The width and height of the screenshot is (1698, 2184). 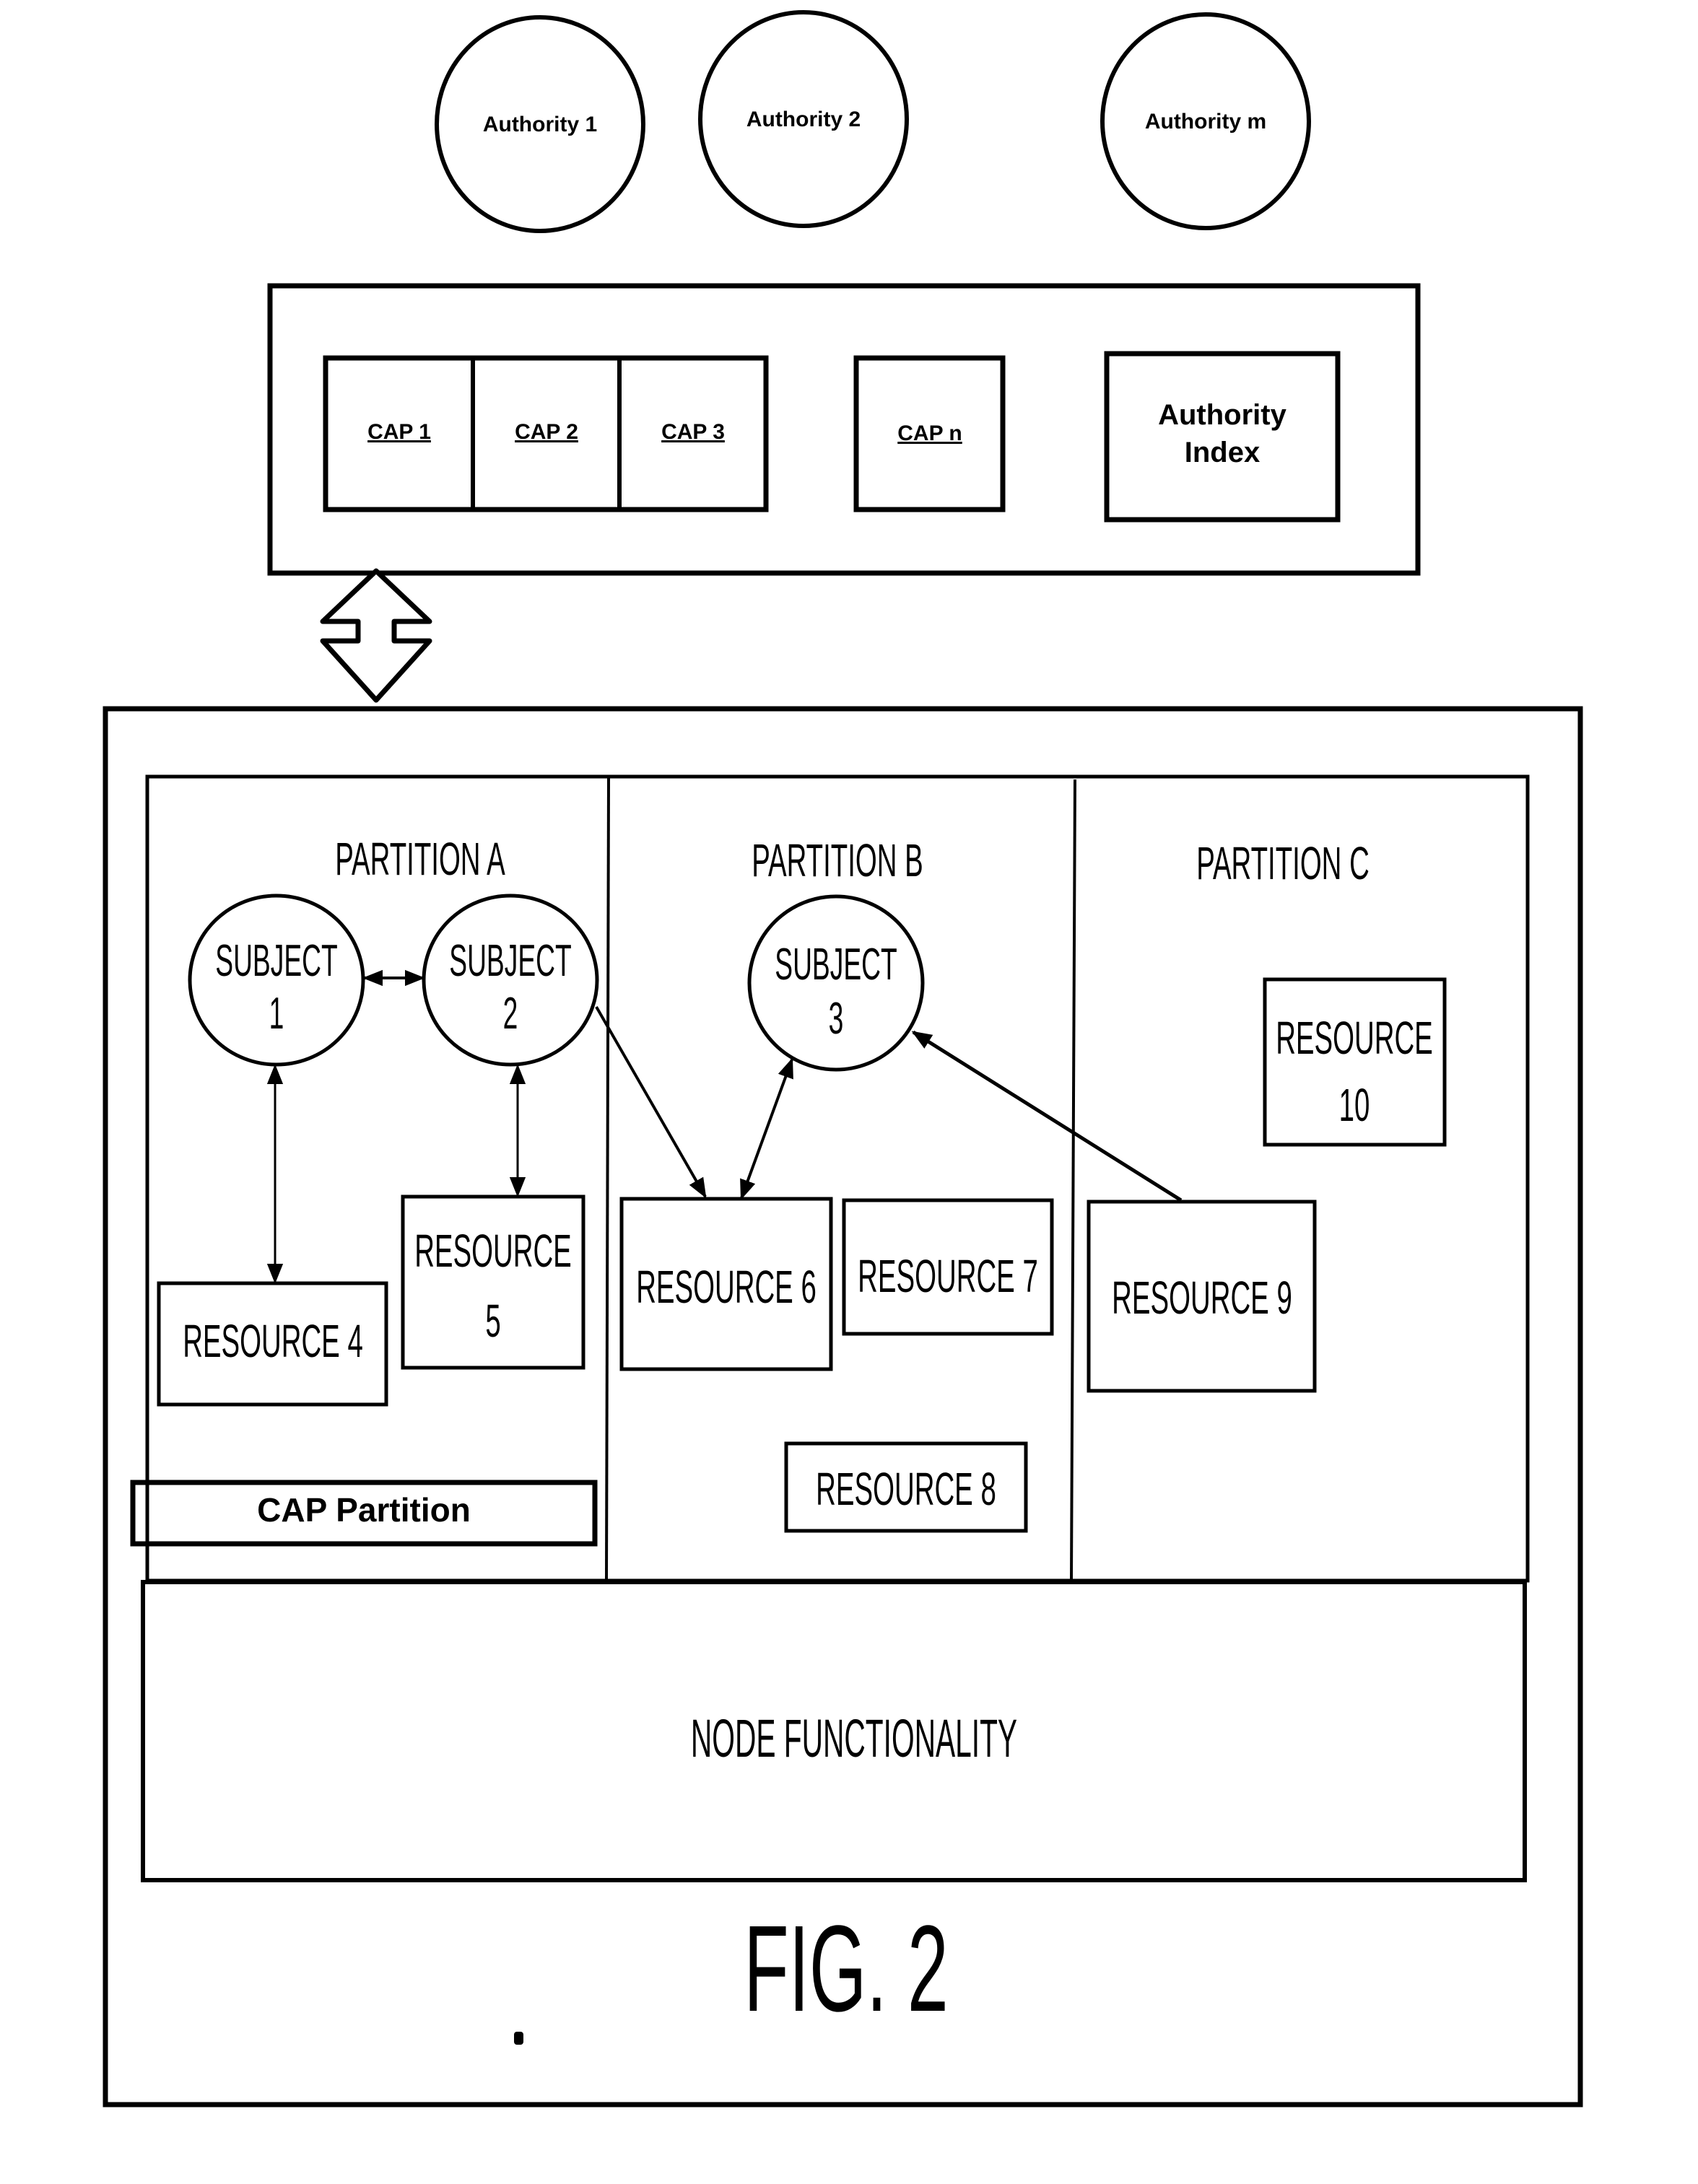 What do you see at coordinates (838, 861) in the screenshot?
I see `partition-b-label: PARTITION B` at bounding box center [838, 861].